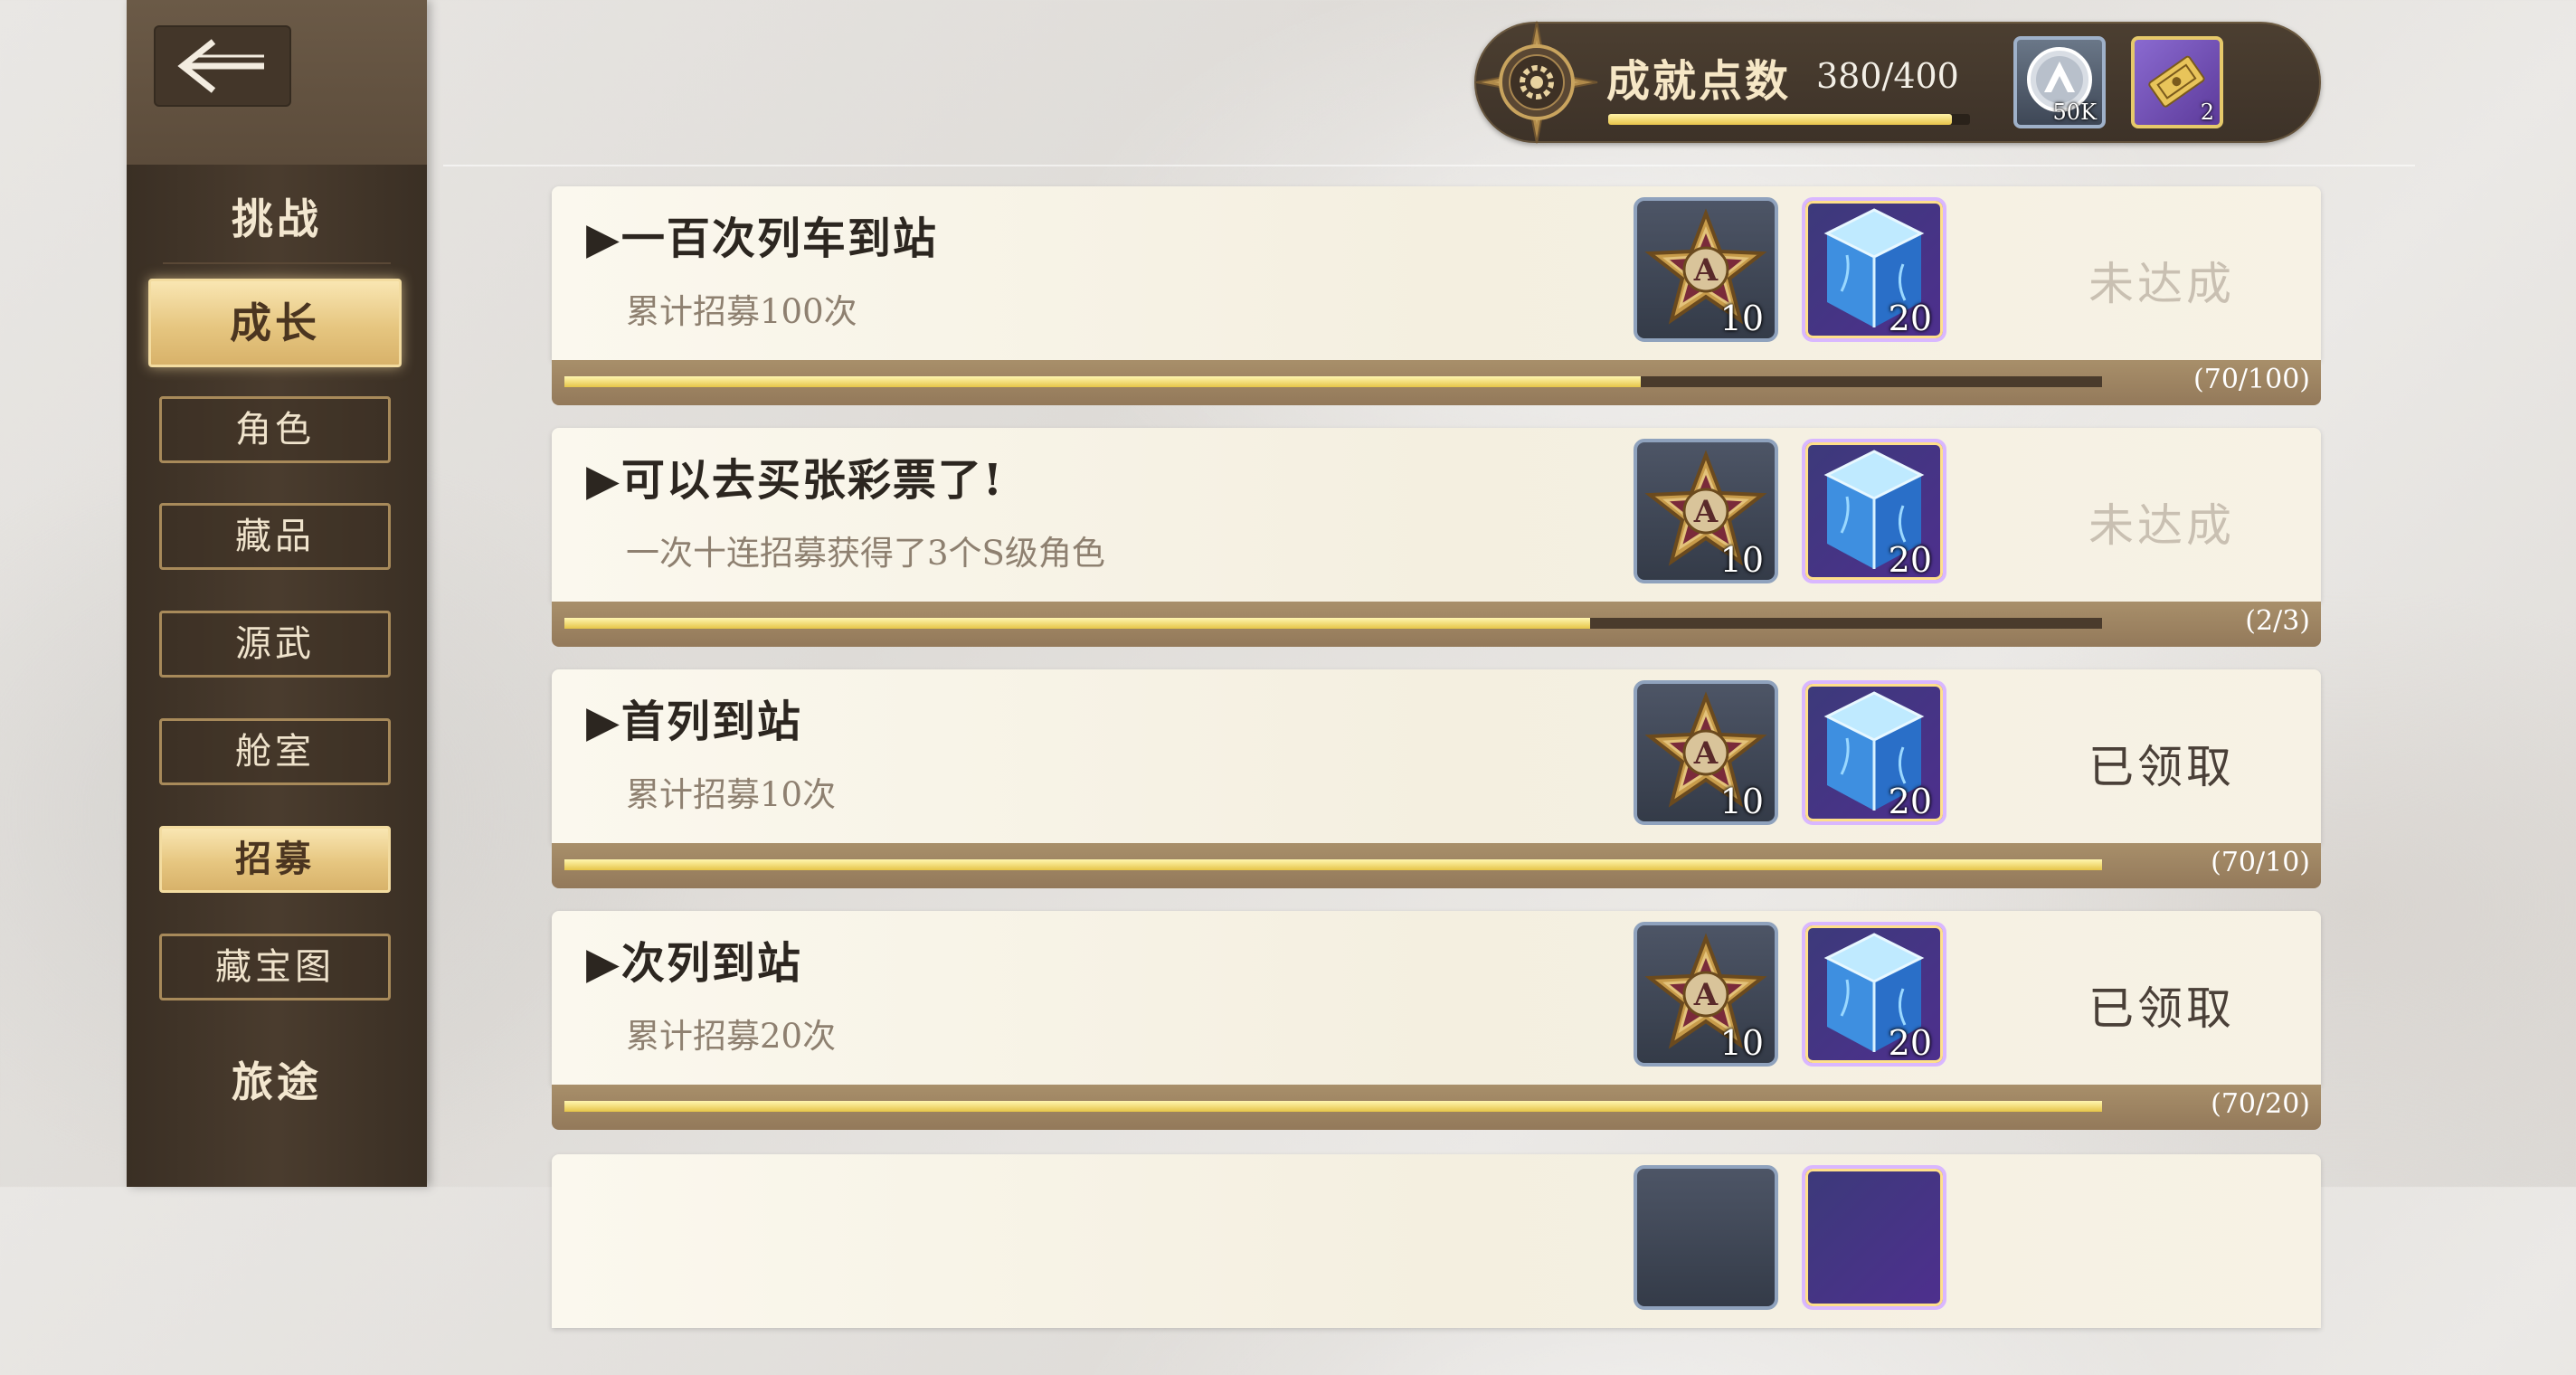  Describe the element at coordinates (865, 553) in the screenshot. I see `achievement-description: 一次十连招募获得了3个S级角色` at that location.